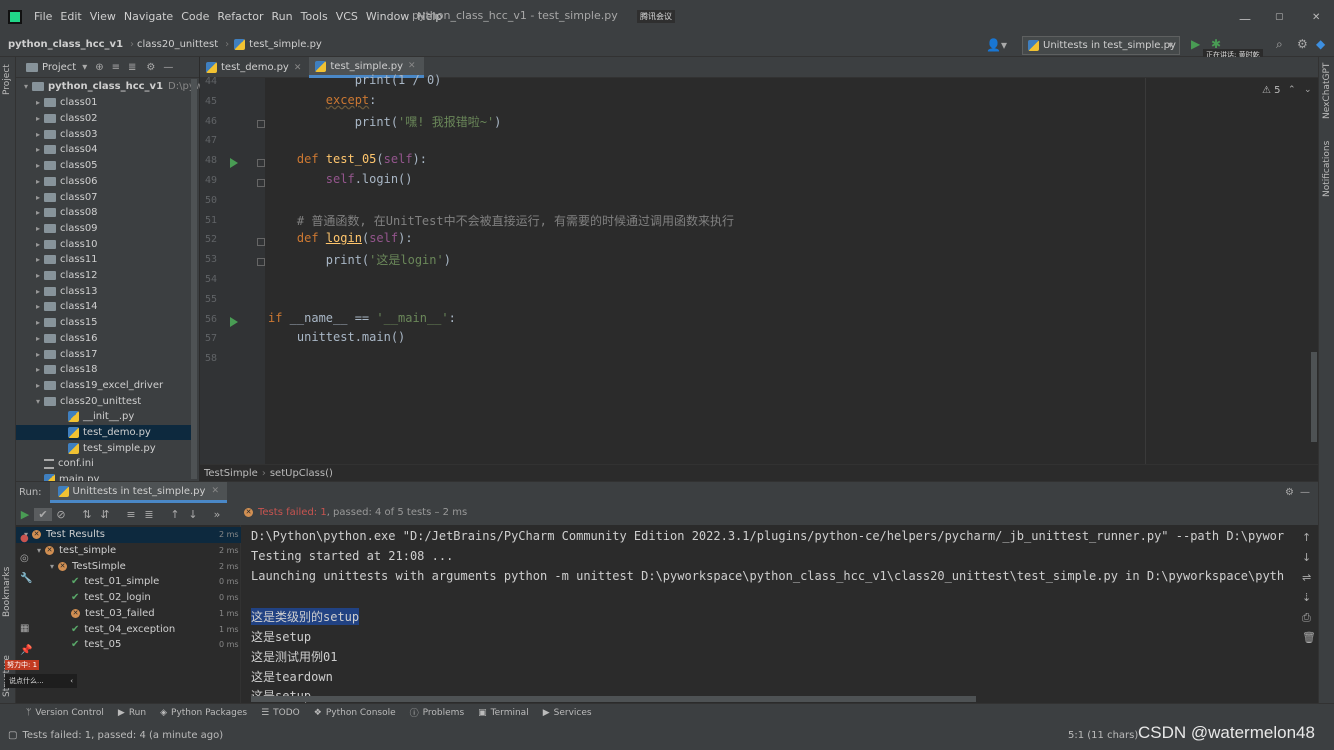 The height and width of the screenshot is (750, 1334). I want to click on project-tree-item: ▸ class05, so click(103, 166).